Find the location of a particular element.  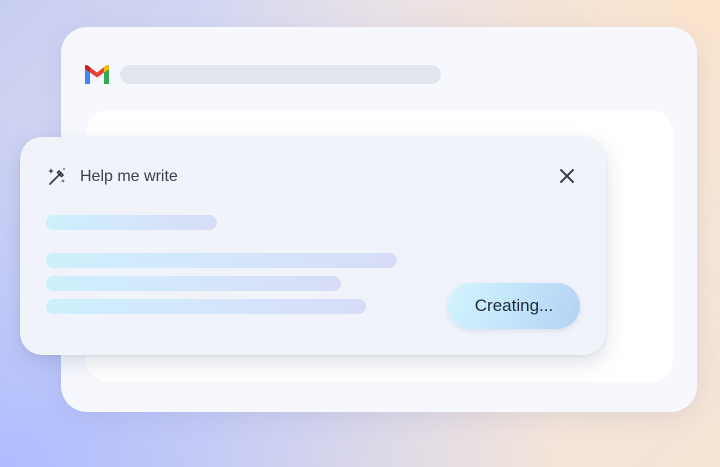

gmail-logo is located at coordinates (97, 74).